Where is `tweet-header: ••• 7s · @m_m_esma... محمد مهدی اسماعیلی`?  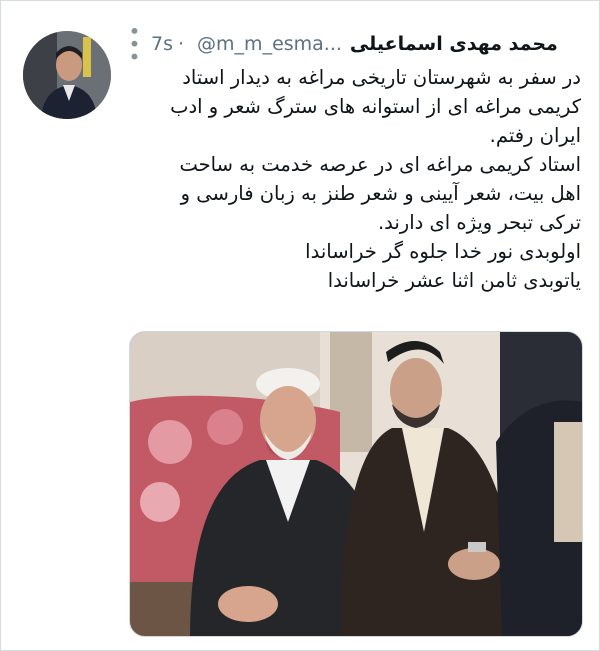
tweet-header: ••• 7s · @m_m_esma... محمد مهدی اسماعیلی is located at coordinates (351, 44).